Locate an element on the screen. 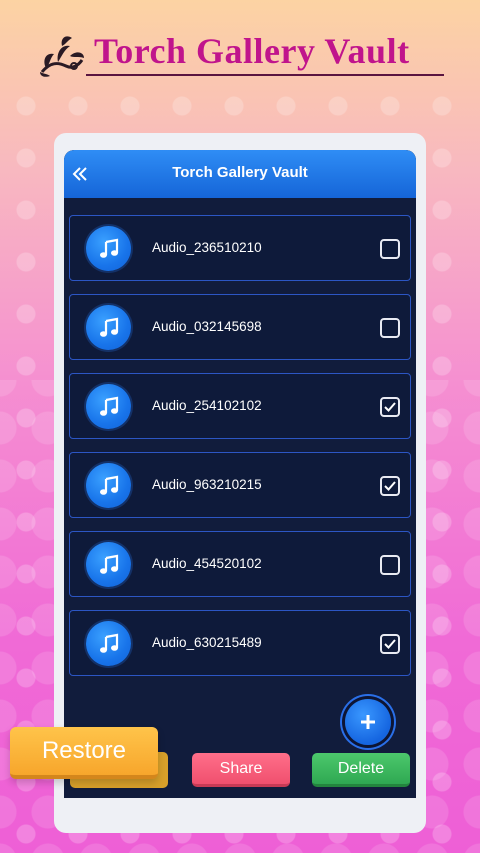  delete-button: Delete is located at coordinates (361, 770).